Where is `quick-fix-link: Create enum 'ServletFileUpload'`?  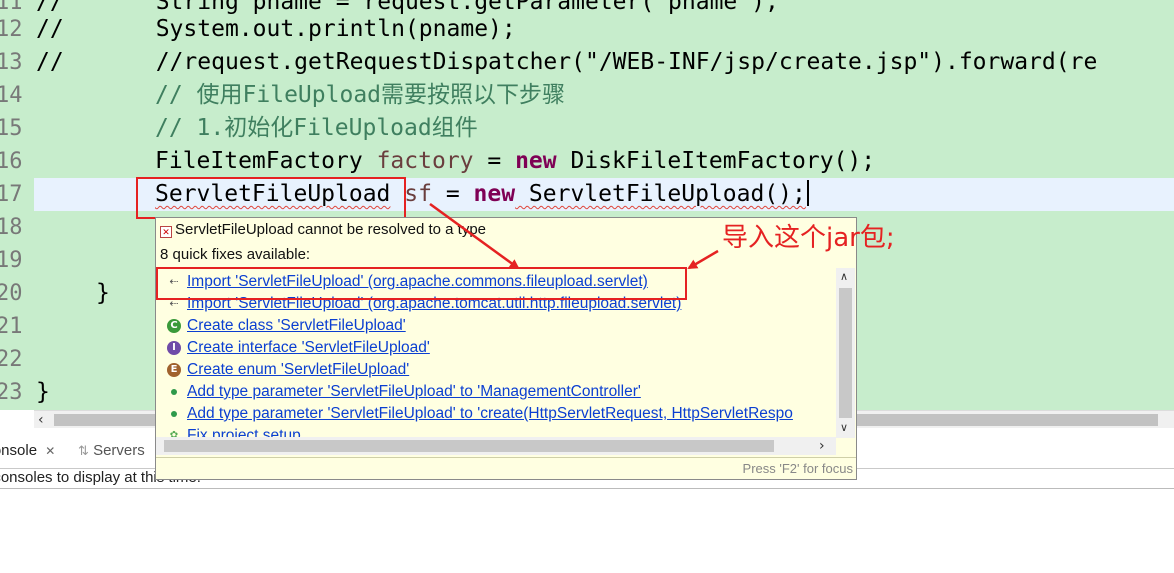
quick-fix-link: Create enum 'ServletFileUpload' is located at coordinates (298, 370).